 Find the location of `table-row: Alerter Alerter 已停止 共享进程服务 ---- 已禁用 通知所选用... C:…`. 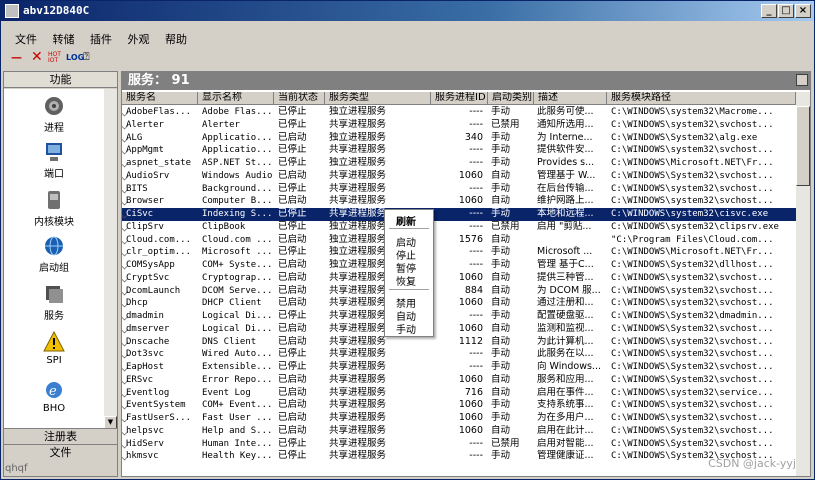

table-row: Alerter Alerter 已停止 共享进程服务 ---- 已禁用 通知所选用... C:… is located at coordinates (459, 125).